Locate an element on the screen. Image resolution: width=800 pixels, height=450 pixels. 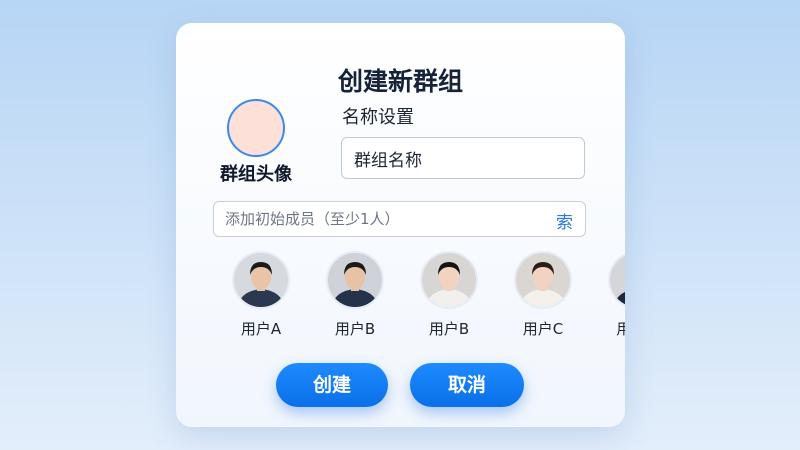
member-name: 用户A is located at coordinates (261, 329).